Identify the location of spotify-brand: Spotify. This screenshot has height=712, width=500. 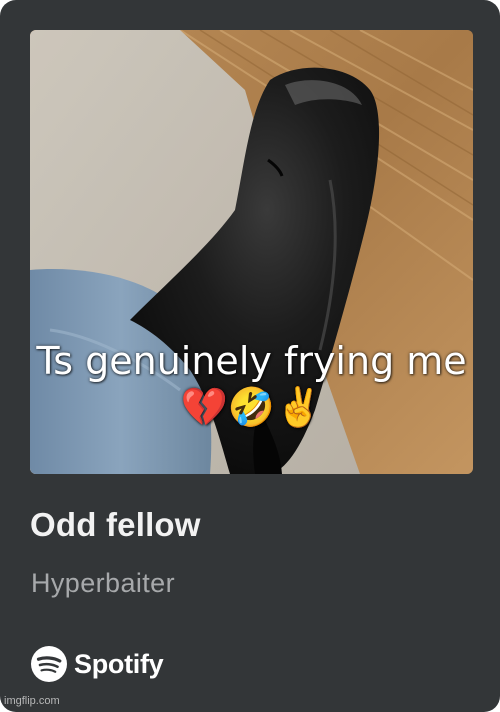
(97, 664).